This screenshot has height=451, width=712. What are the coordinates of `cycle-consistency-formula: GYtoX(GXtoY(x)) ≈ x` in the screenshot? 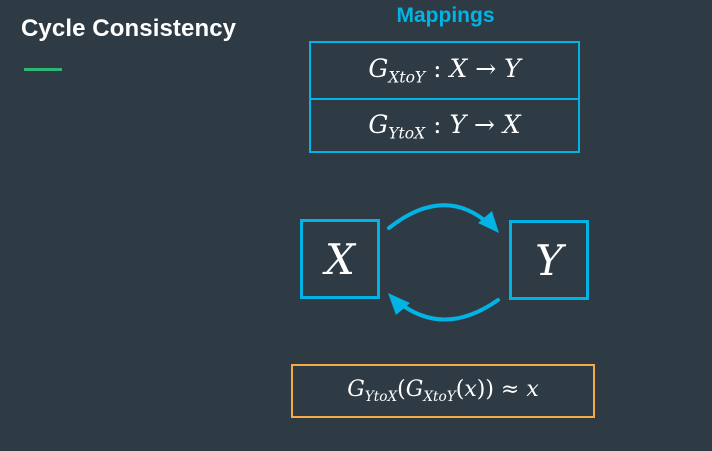 It's located at (443, 391).